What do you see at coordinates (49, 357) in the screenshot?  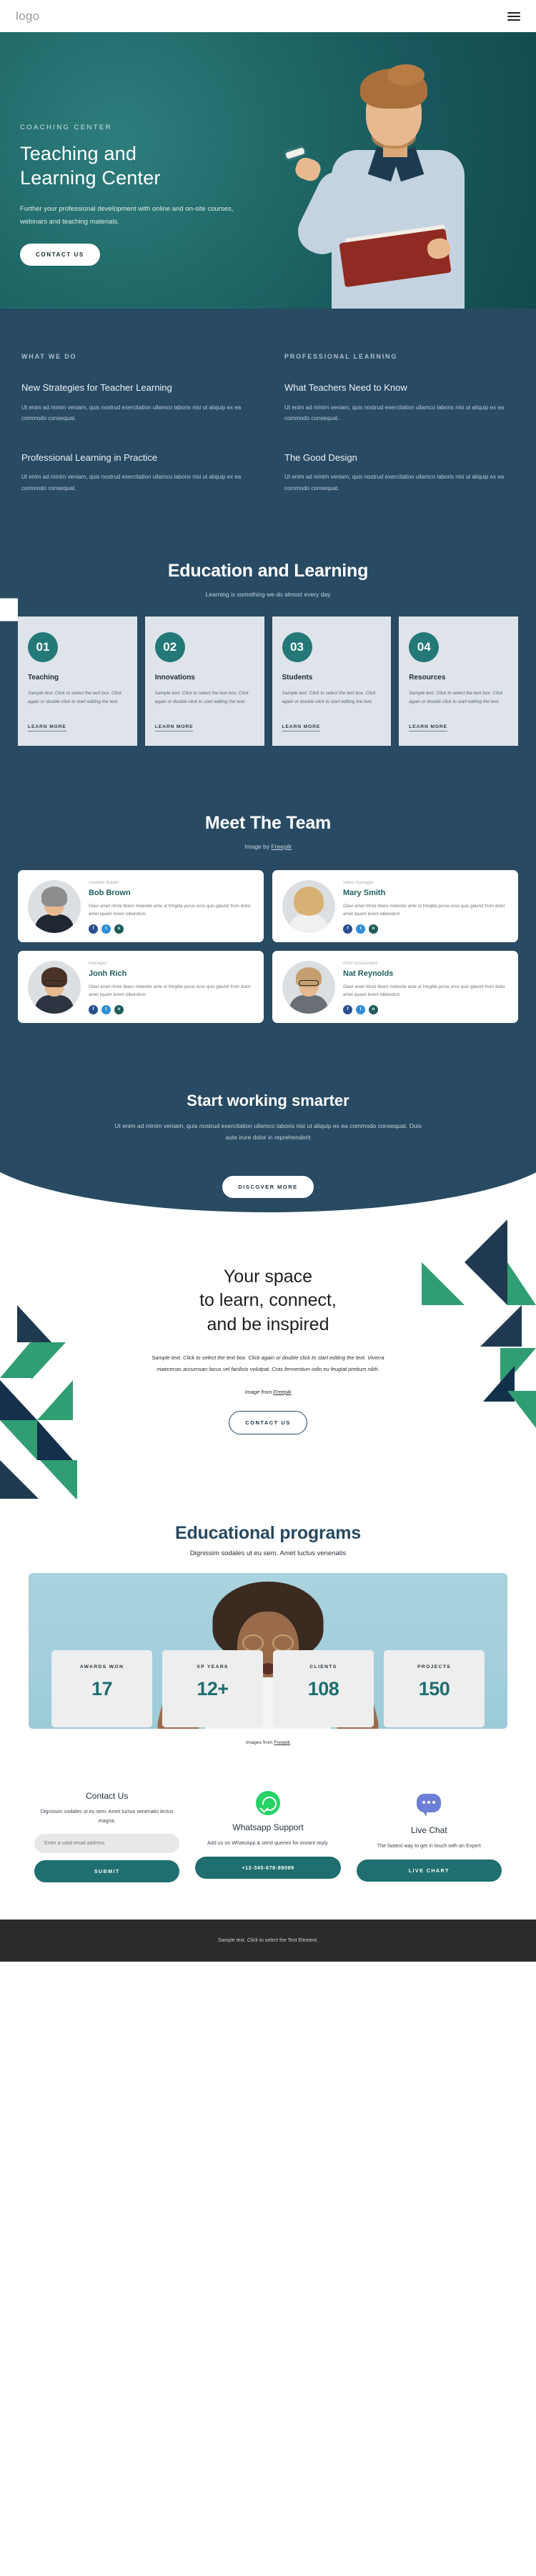 I see `what-we-do-label: WHAT WE DO` at bounding box center [49, 357].